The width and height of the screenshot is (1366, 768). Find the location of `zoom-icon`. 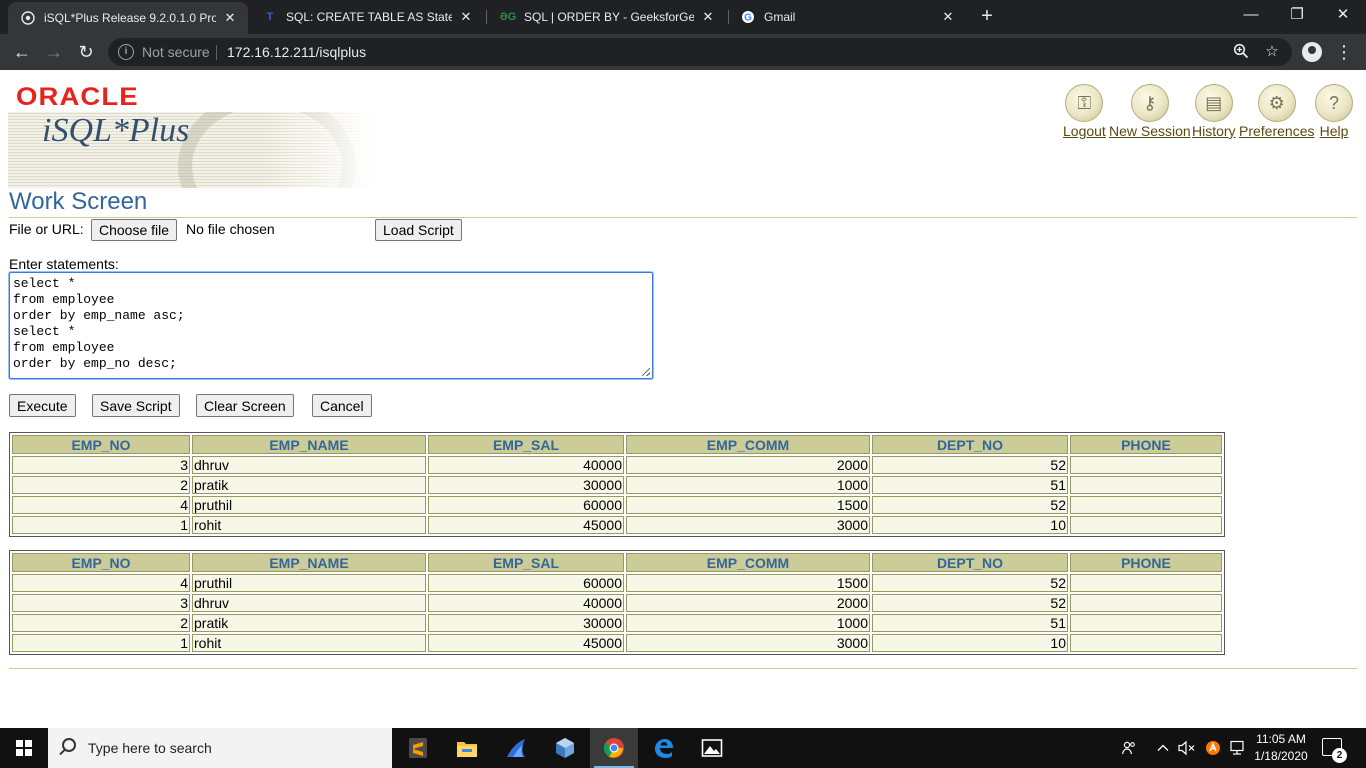

zoom-icon is located at coordinates (1241, 52).